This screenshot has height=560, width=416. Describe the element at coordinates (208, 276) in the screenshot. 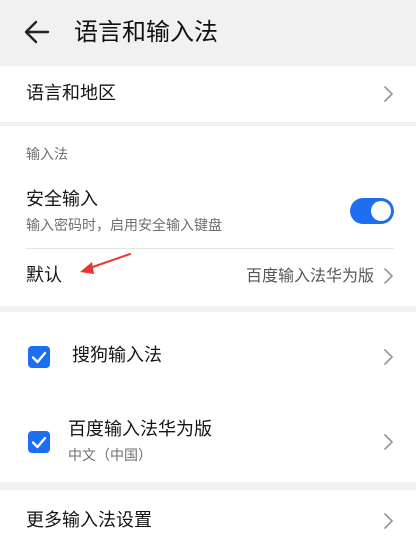

I see `default-input-method-row: 默认 百度输入法华为版` at that location.